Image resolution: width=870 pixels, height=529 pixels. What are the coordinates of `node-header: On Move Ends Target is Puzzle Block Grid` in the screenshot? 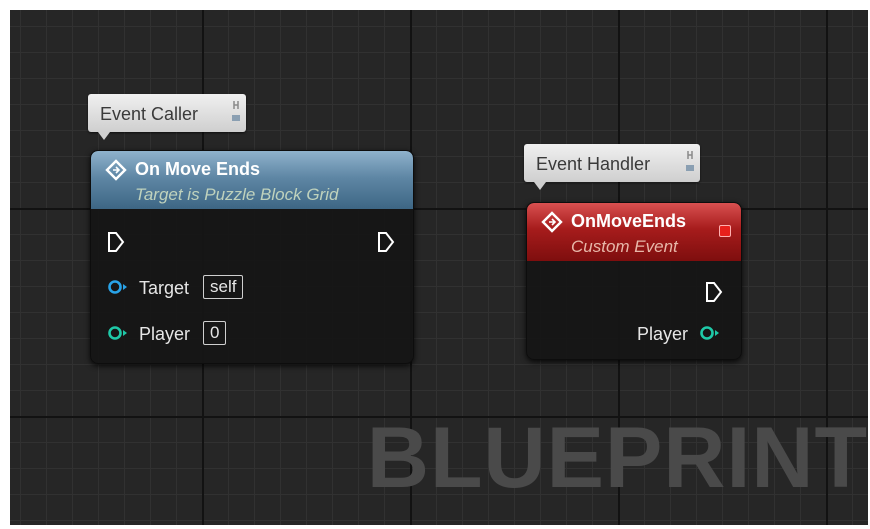 It's located at (252, 180).